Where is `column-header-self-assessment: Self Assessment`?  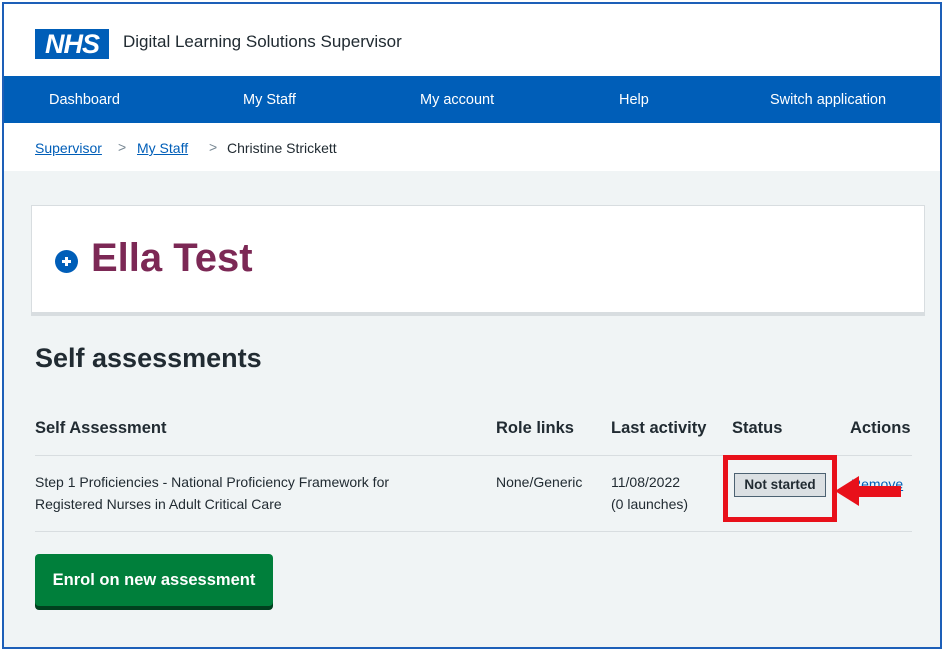 column-header-self-assessment: Self Assessment is located at coordinates (101, 428).